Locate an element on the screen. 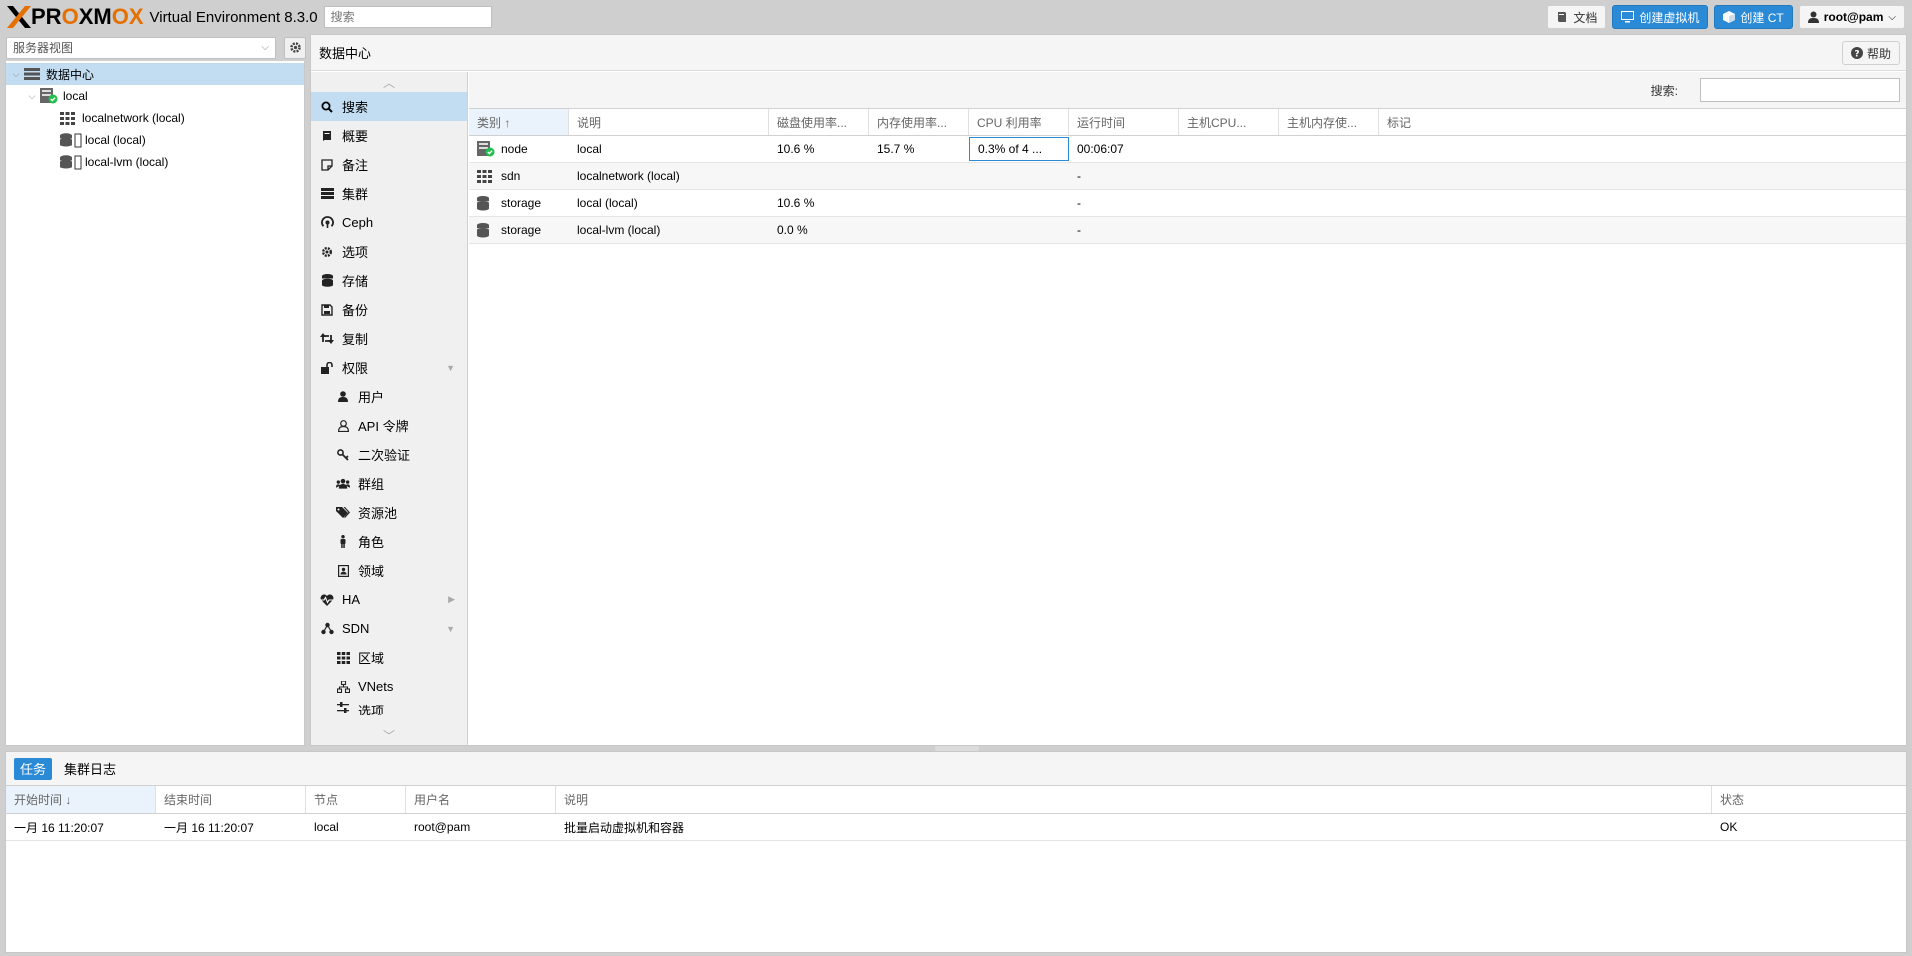 The width and height of the screenshot is (1912, 956). nav-item-ha: HA ▶ is located at coordinates (389, 599).